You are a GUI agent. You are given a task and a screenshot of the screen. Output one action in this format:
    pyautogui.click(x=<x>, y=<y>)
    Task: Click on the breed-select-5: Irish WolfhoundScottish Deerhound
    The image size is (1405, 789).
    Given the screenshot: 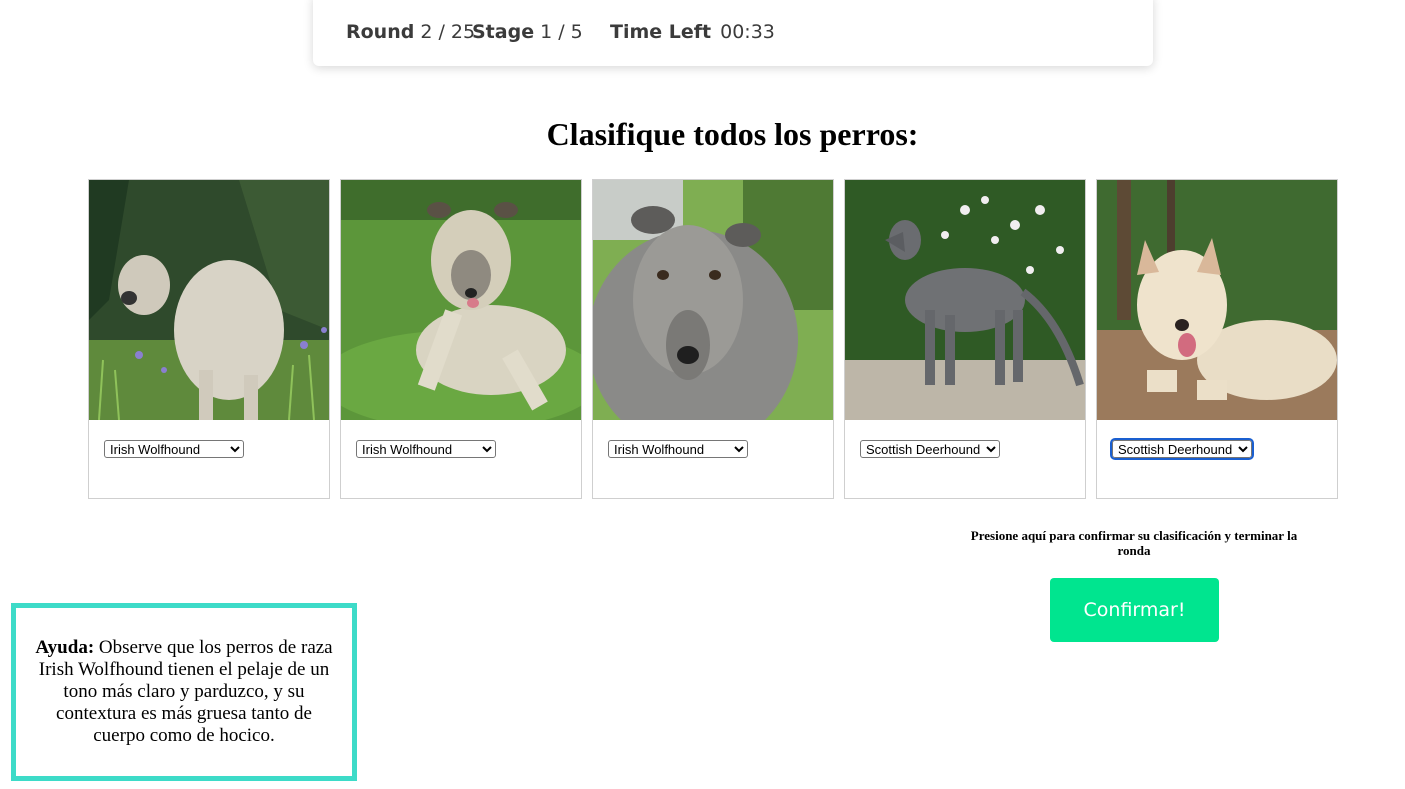 What is the action you would take?
    pyautogui.click(x=1182, y=449)
    